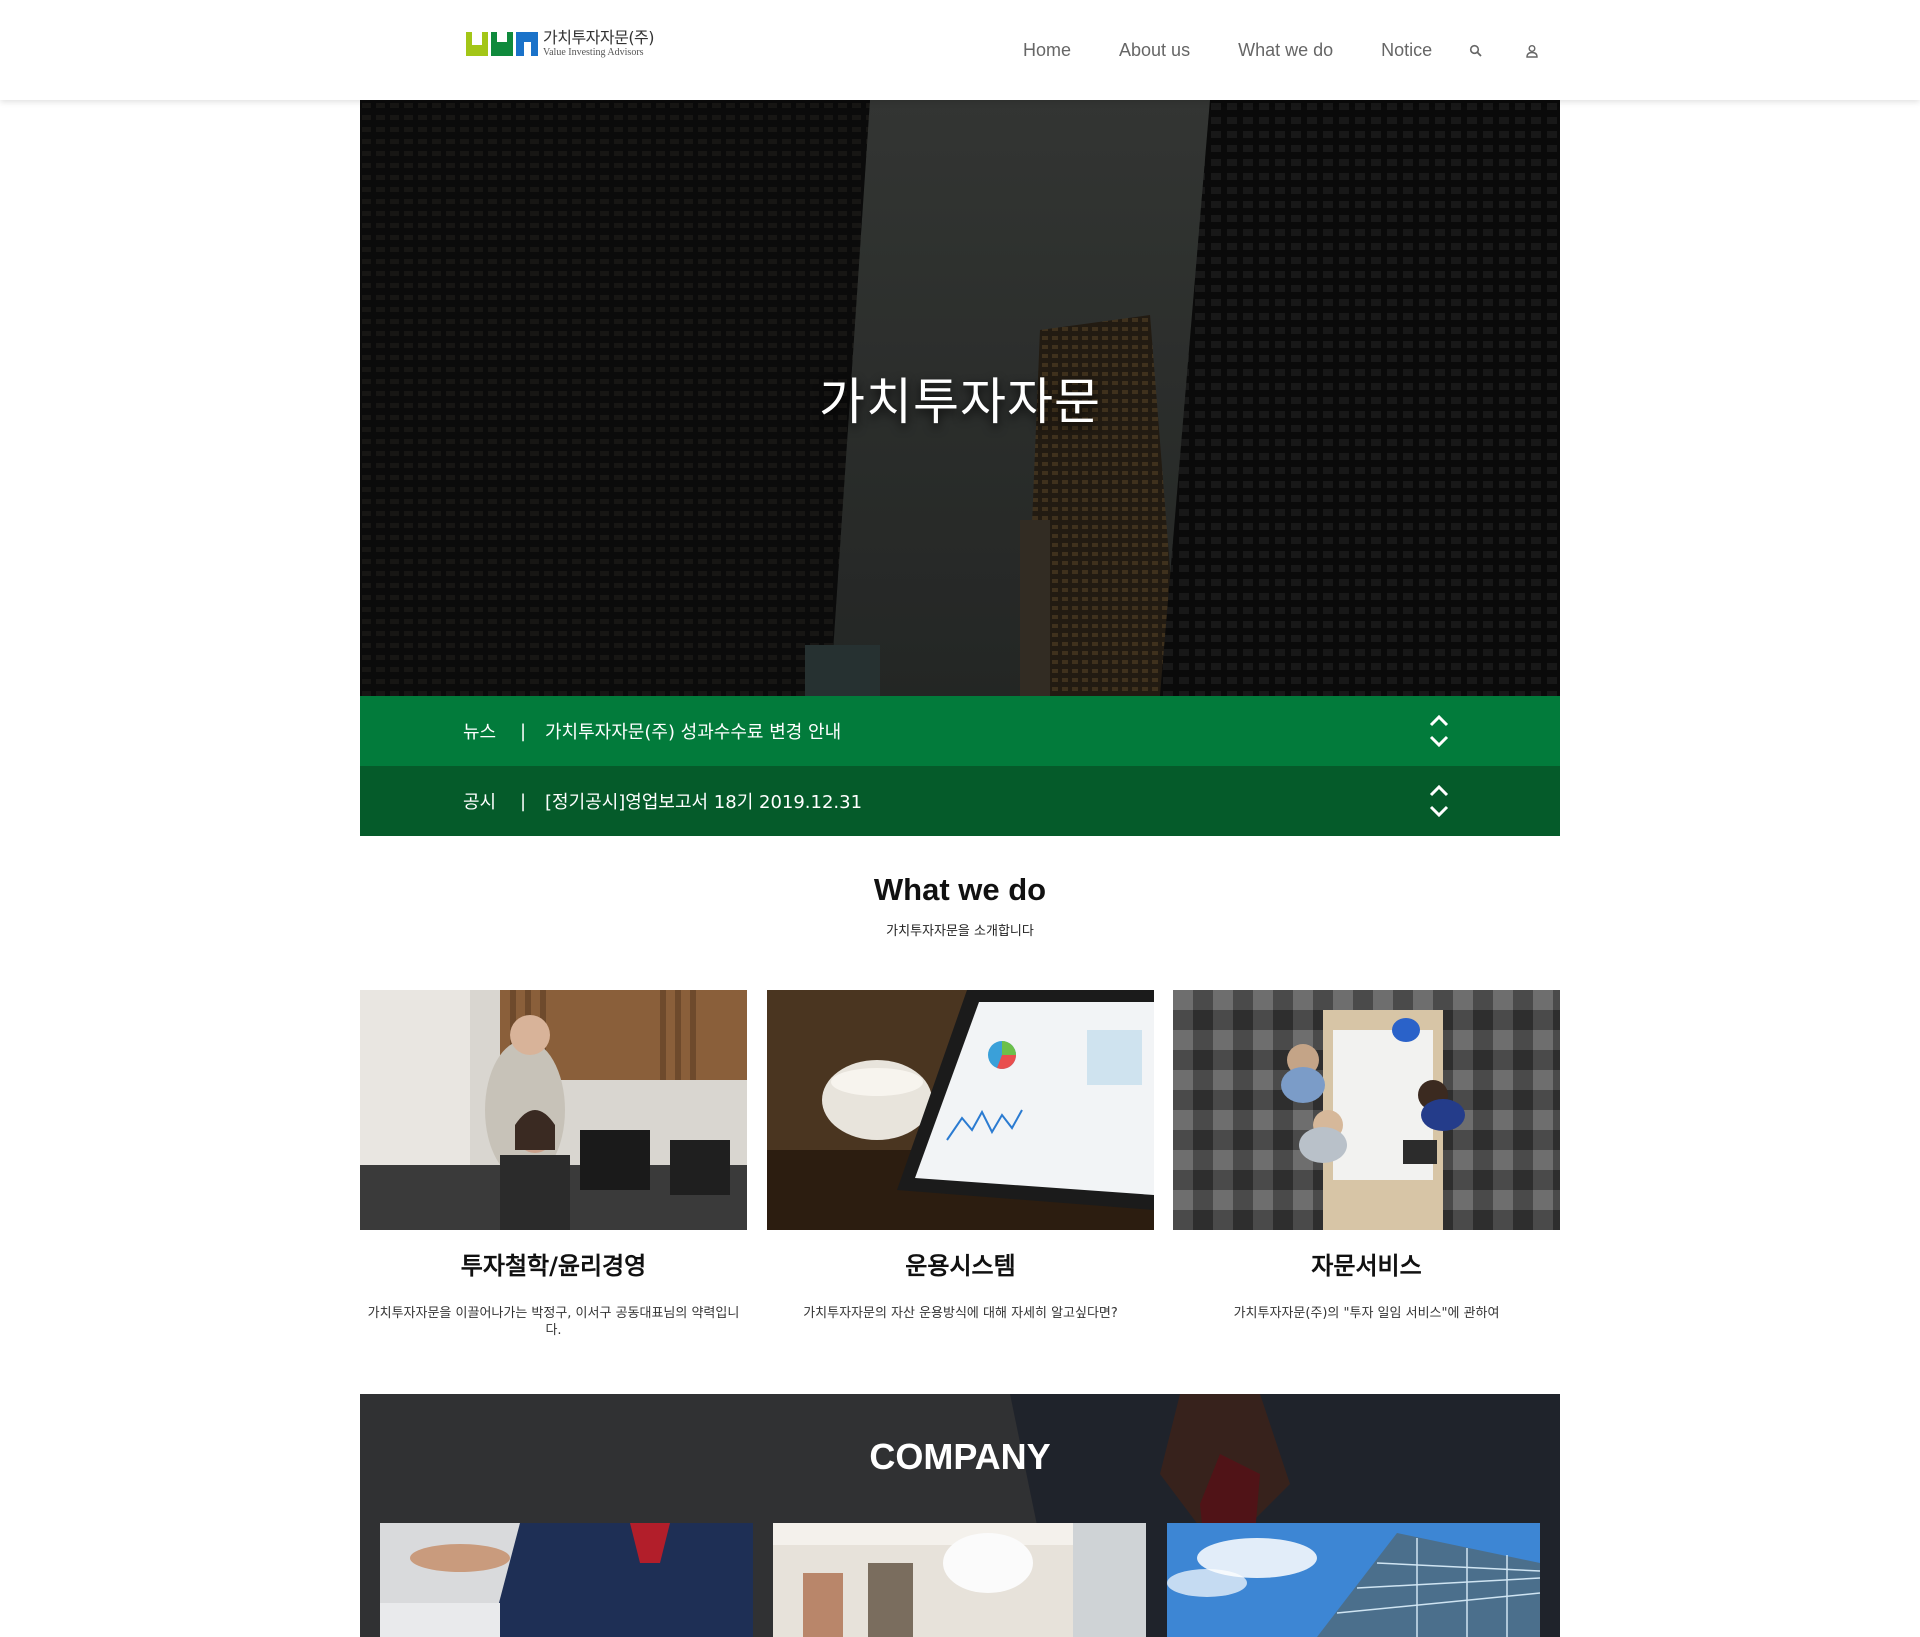 Image resolution: width=1920 pixels, height=1637 pixels. Describe the element at coordinates (959, 1580) in the screenshot. I see `company-thumb-interior` at that location.